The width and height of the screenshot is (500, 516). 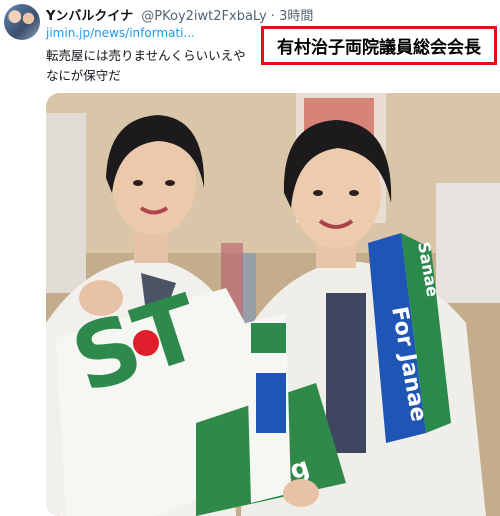 I want to click on caption-overlay: 有村治子両院議員総会会長, so click(x=379, y=45).